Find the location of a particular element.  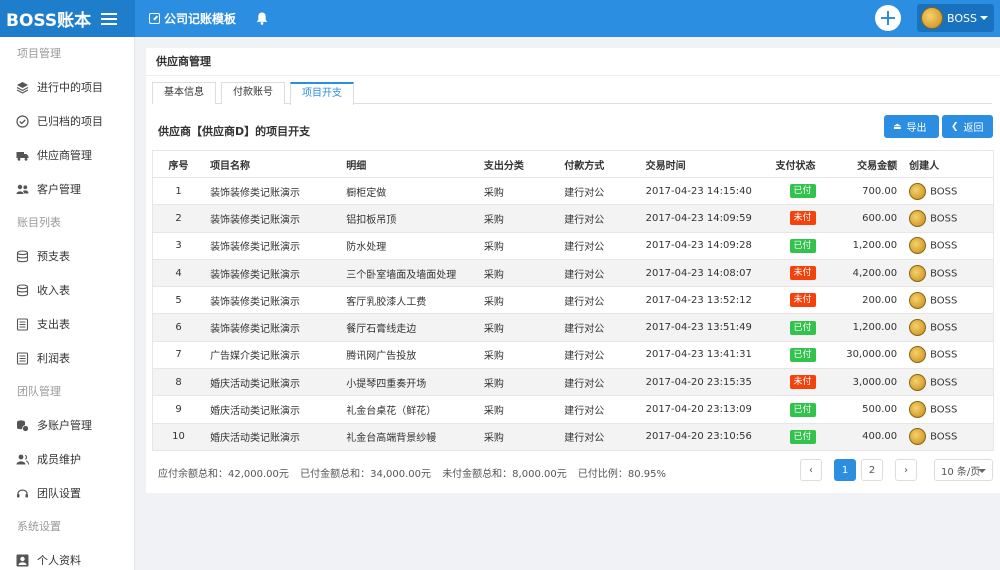

pagination: ‹ 1 2 › 10 条/页 is located at coordinates (896, 470).